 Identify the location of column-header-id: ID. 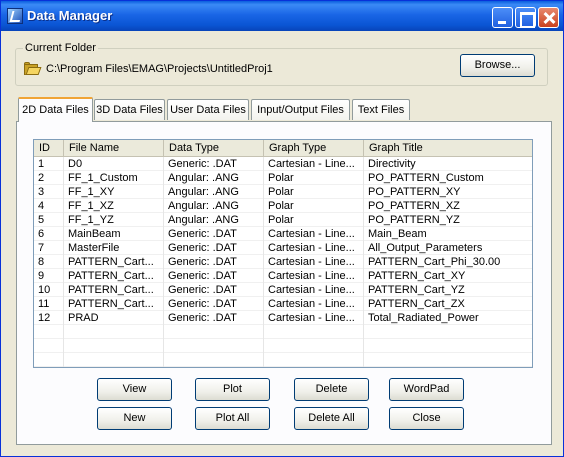
(49, 148).